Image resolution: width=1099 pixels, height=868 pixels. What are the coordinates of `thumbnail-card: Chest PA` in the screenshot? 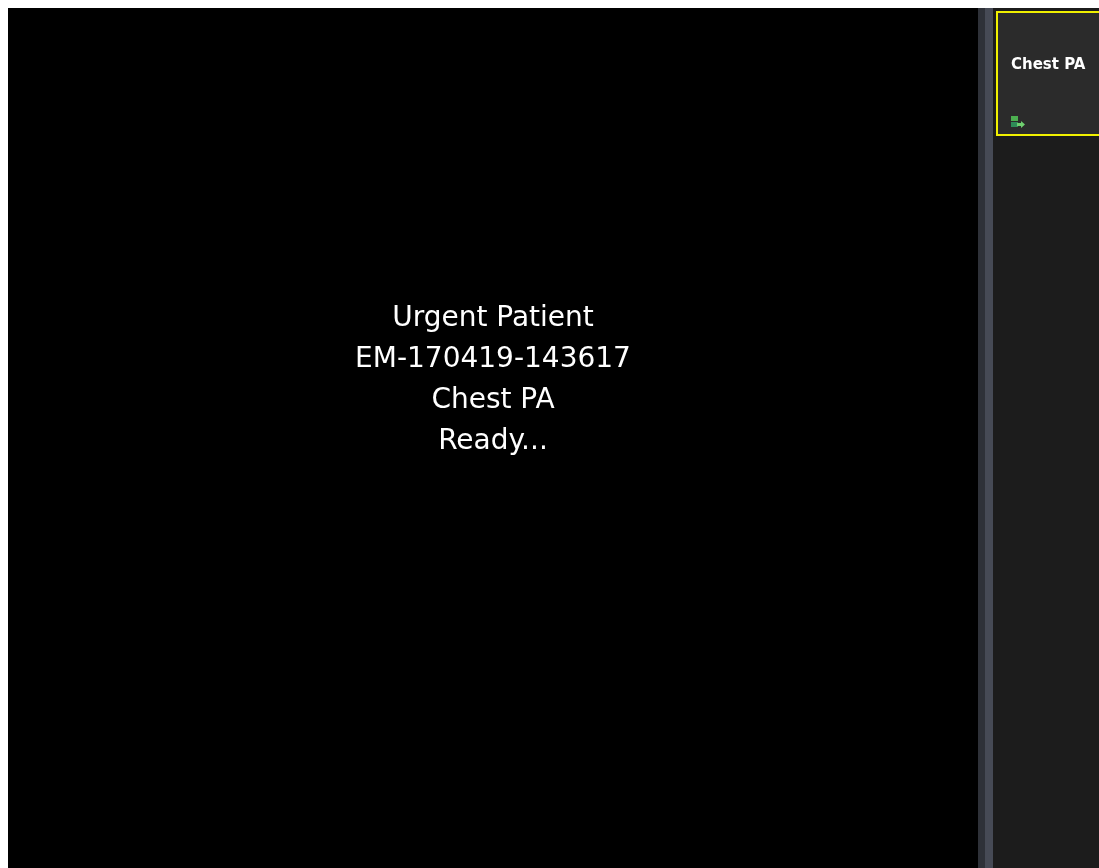 It's located at (1047, 73).